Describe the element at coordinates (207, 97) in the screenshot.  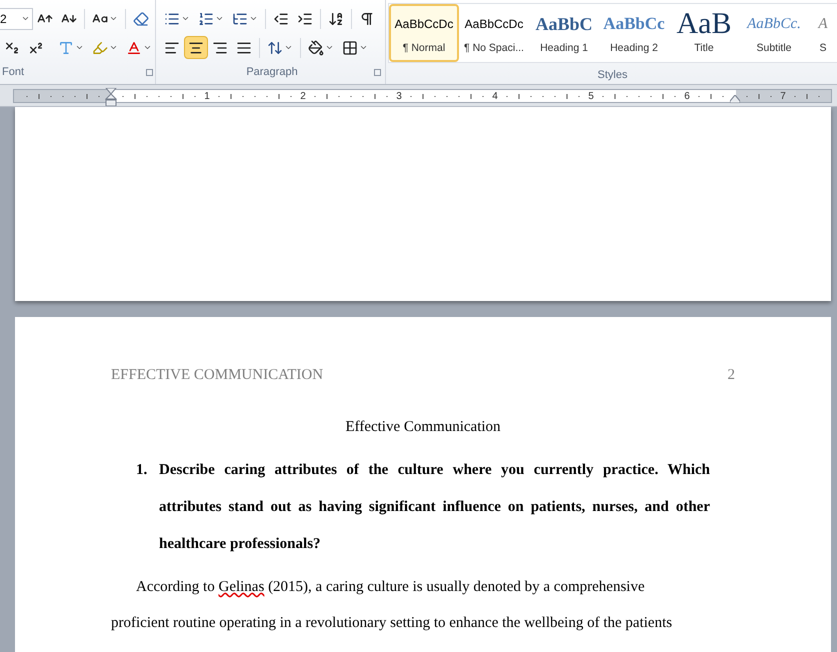
I see `ruler-number: 1` at that location.